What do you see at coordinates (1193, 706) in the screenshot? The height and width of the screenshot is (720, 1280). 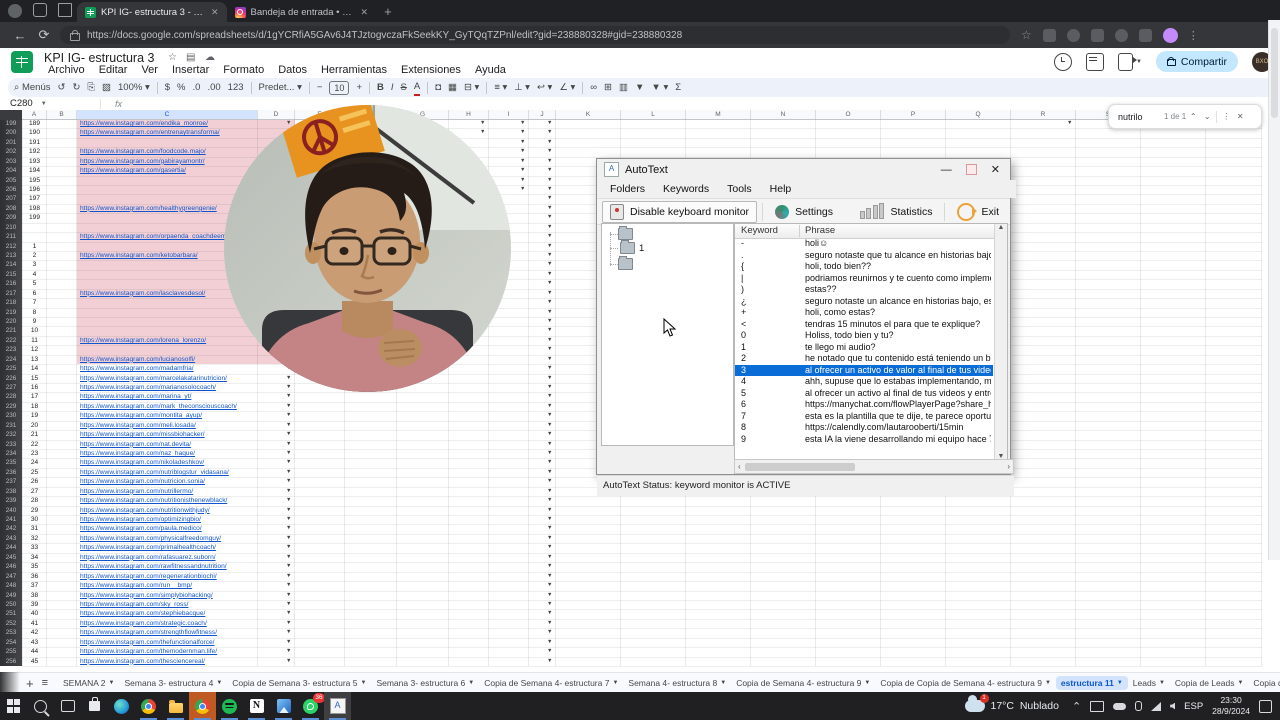 I see `language-indicator: ESP` at bounding box center [1193, 706].